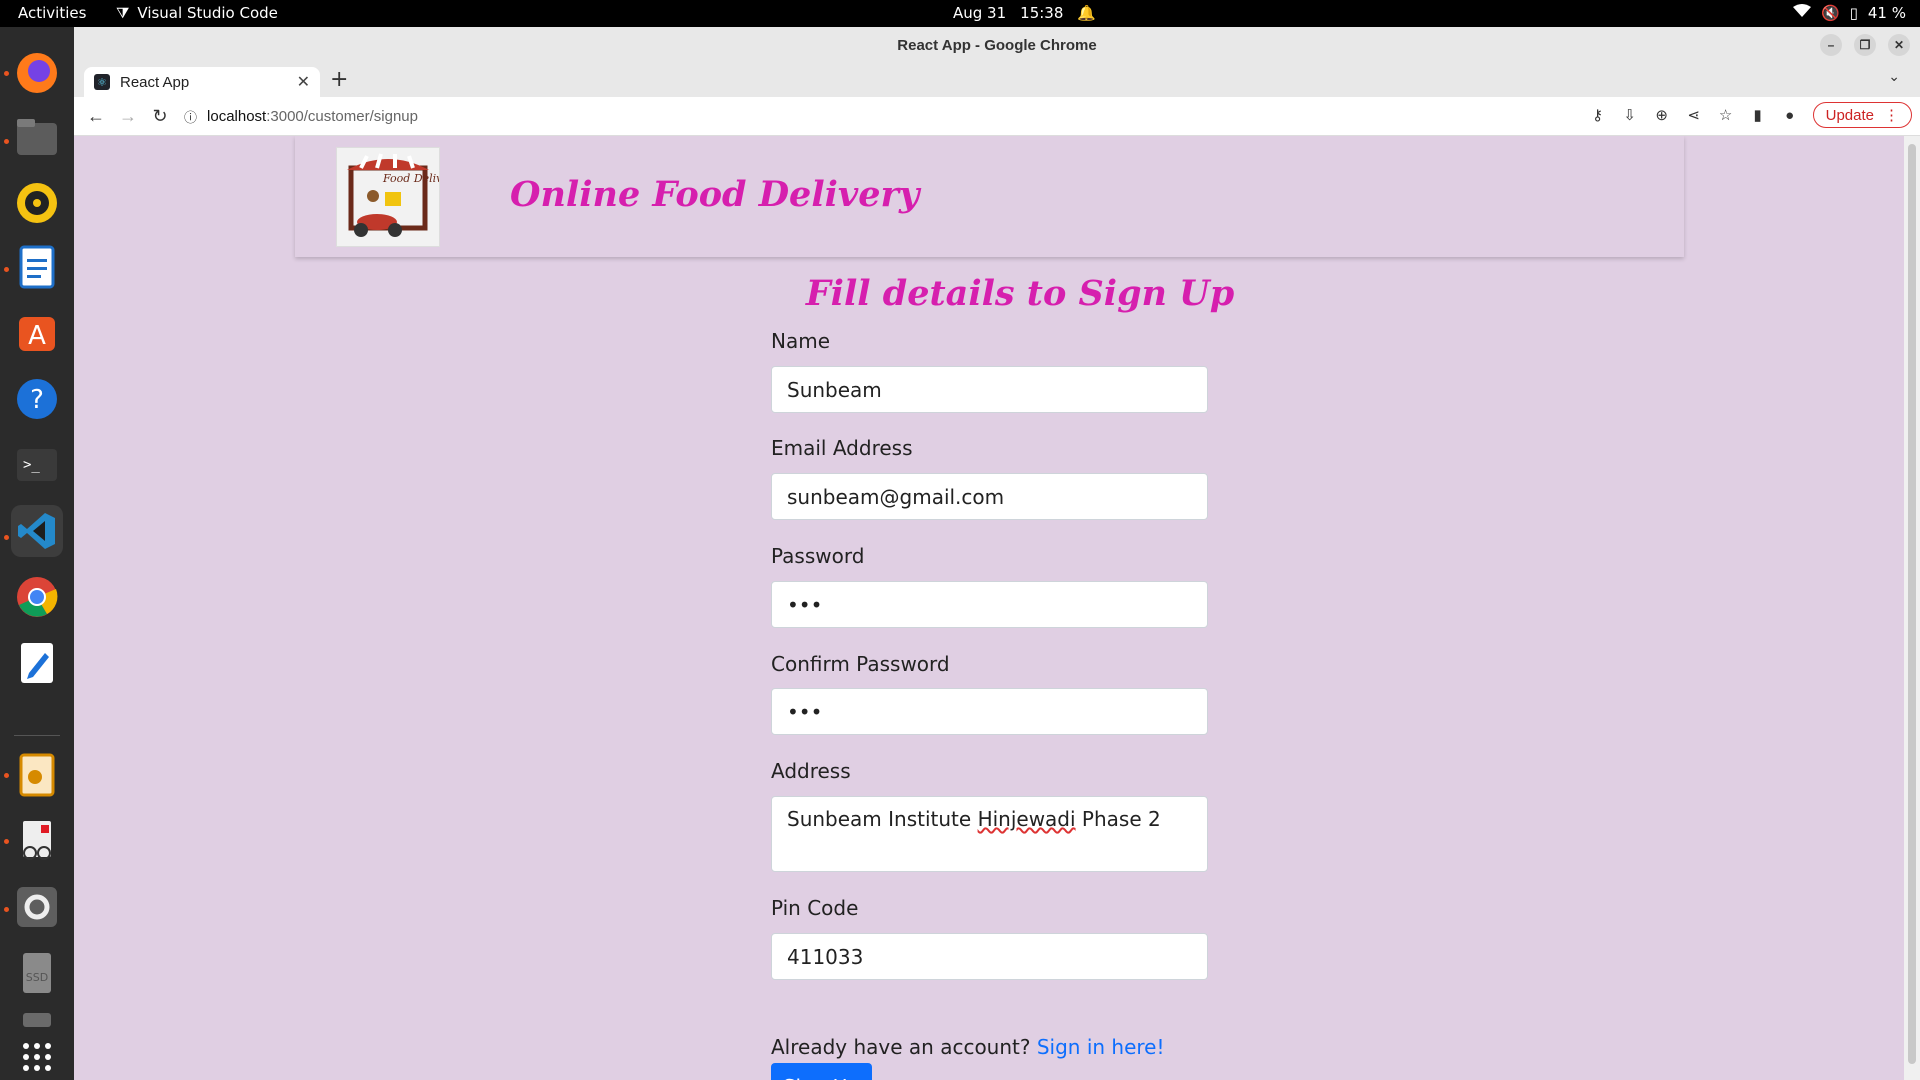 This screenshot has width=1920, height=1080. I want to click on system-tray: 🔇 ▯ 41 %, so click(1849, 13).